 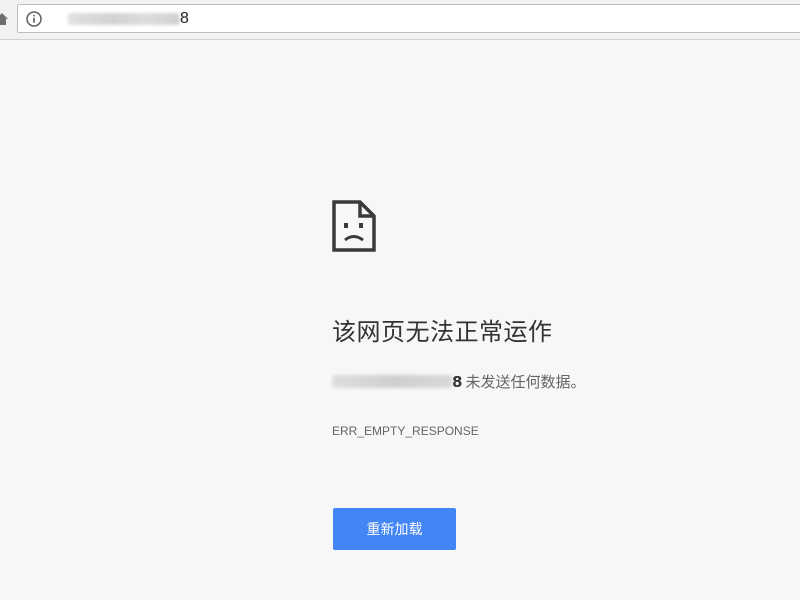 What do you see at coordinates (34, 19) in the screenshot?
I see `info-icon` at bounding box center [34, 19].